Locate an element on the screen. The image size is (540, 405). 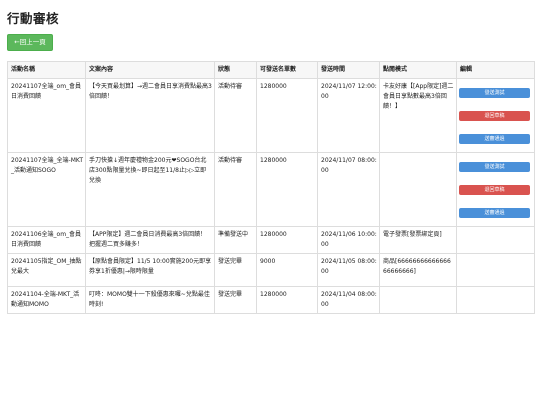
content-cell: 叮咚：MOMO雙十一下殺優惠來囉~兌點最佳時刻! is located at coordinates (150, 300).